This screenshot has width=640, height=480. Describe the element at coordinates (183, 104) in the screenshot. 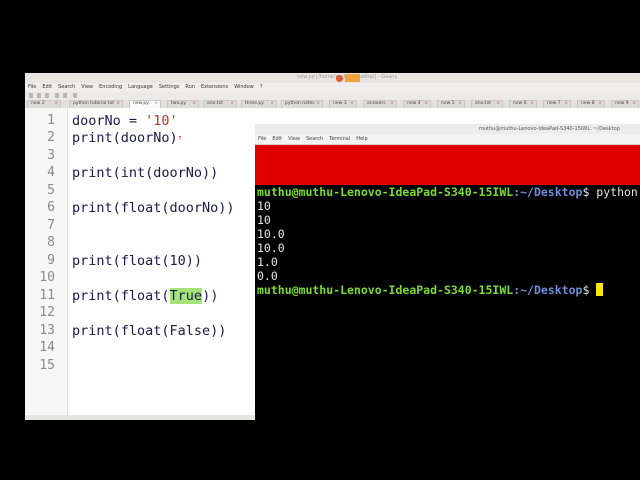

I see `tab-two-py: two.py ×` at that location.